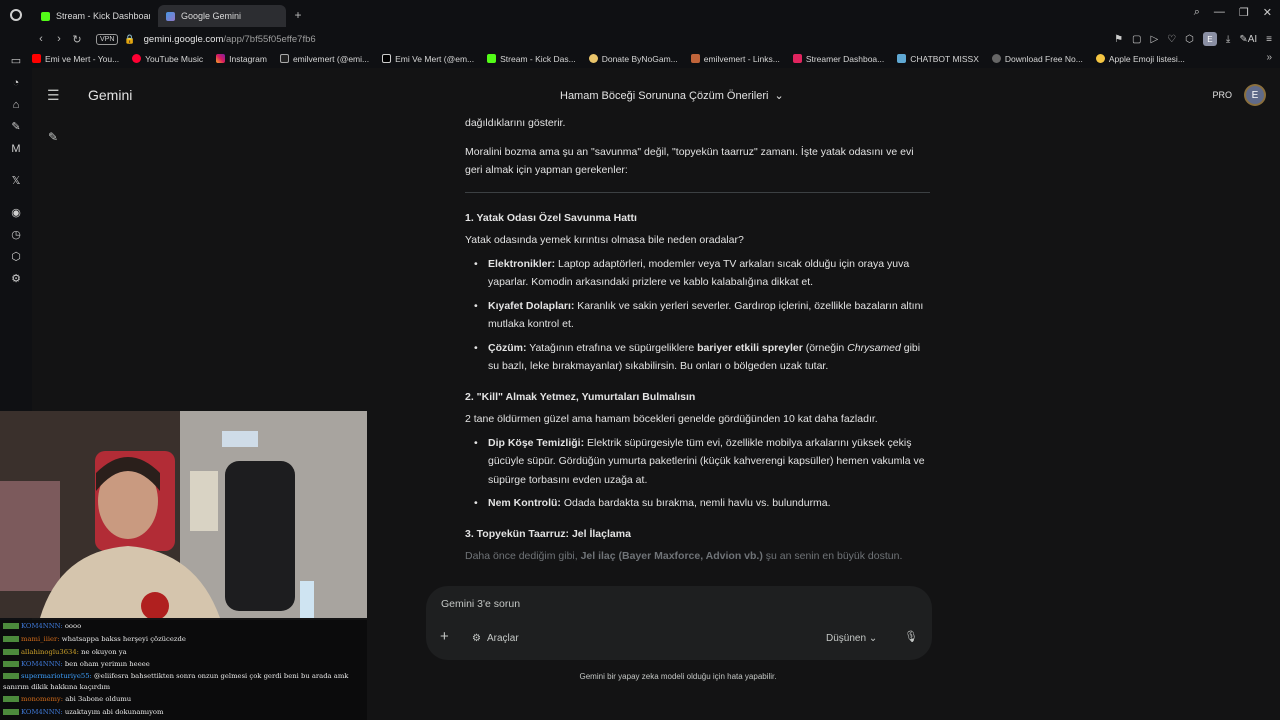 The width and height of the screenshot is (1280, 720). Describe the element at coordinates (16, 235) in the screenshot. I see `history-icon: ◷` at that location.